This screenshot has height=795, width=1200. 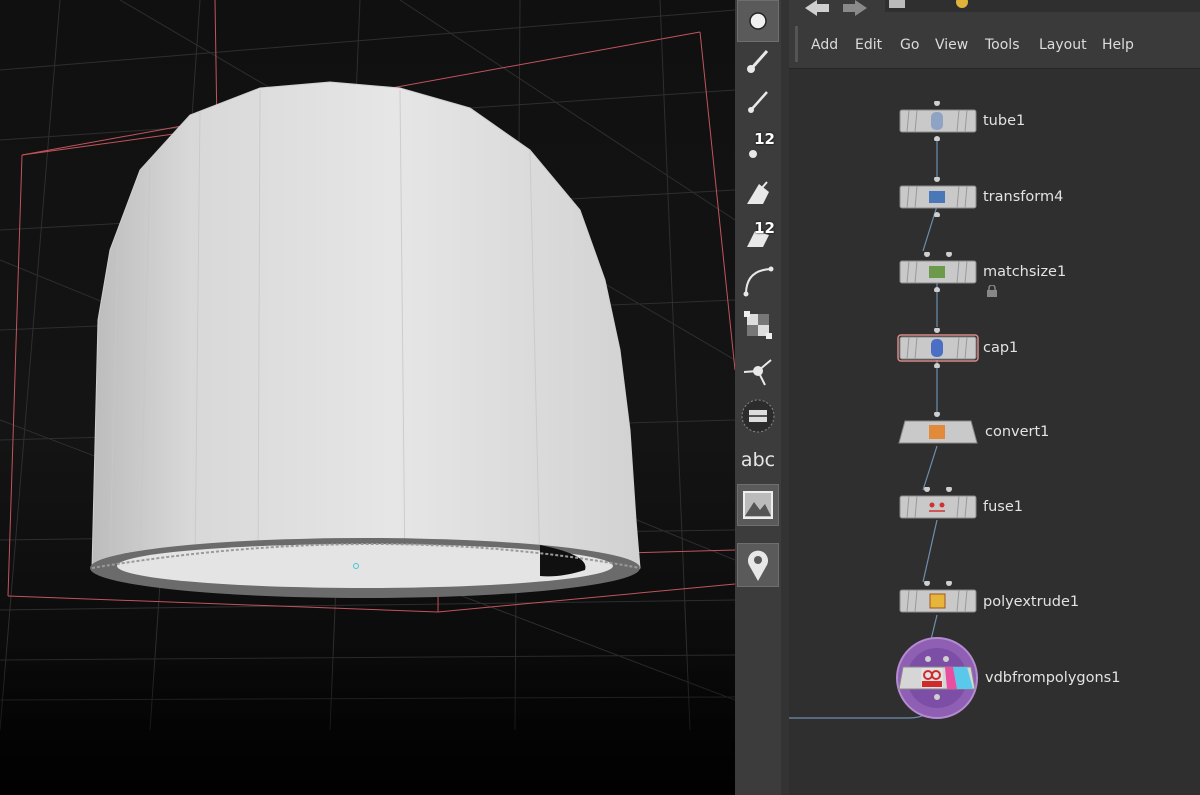 I want to click on node-fuse1-label: fuse1, so click(x=1003, y=507).